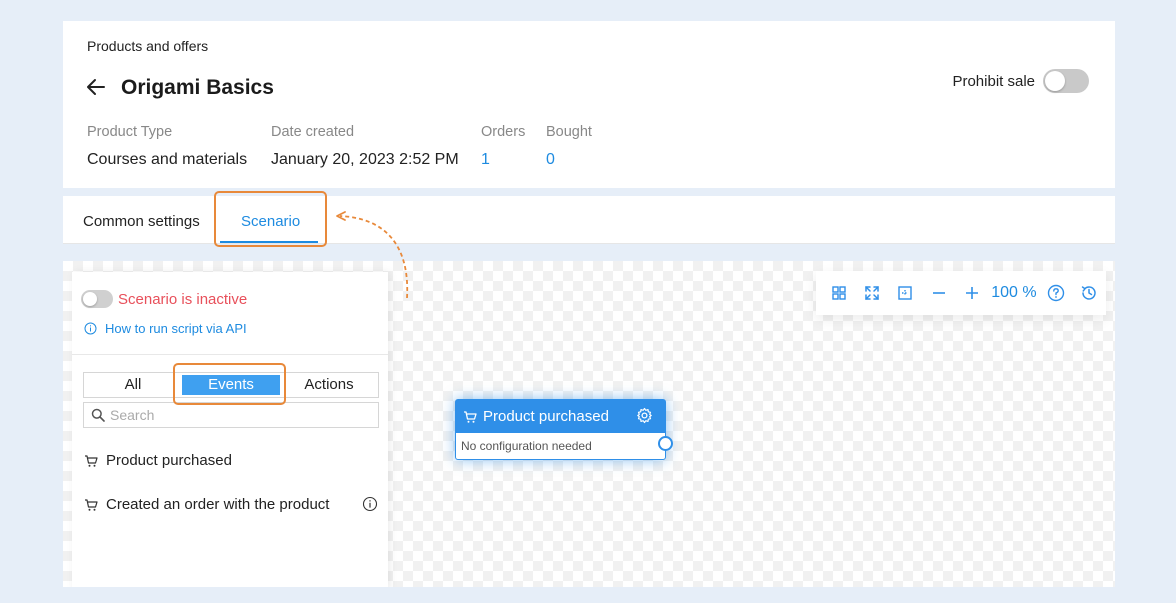  I want to click on meta-bought: Bought 0, so click(569, 146).